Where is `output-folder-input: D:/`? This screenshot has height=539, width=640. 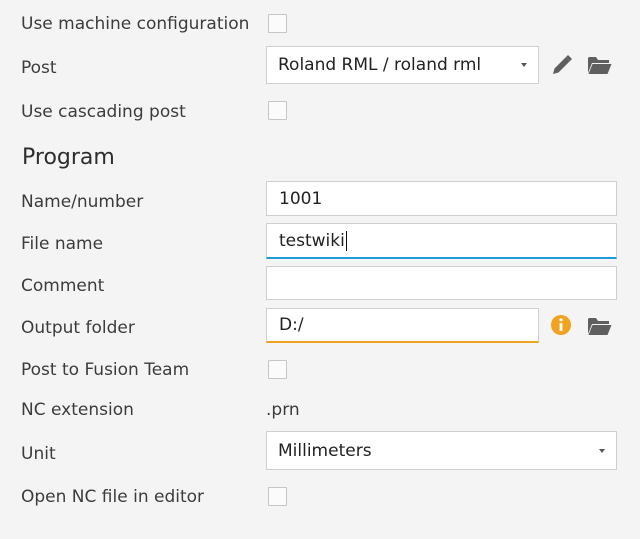
output-folder-input: D:/ is located at coordinates (402, 325).